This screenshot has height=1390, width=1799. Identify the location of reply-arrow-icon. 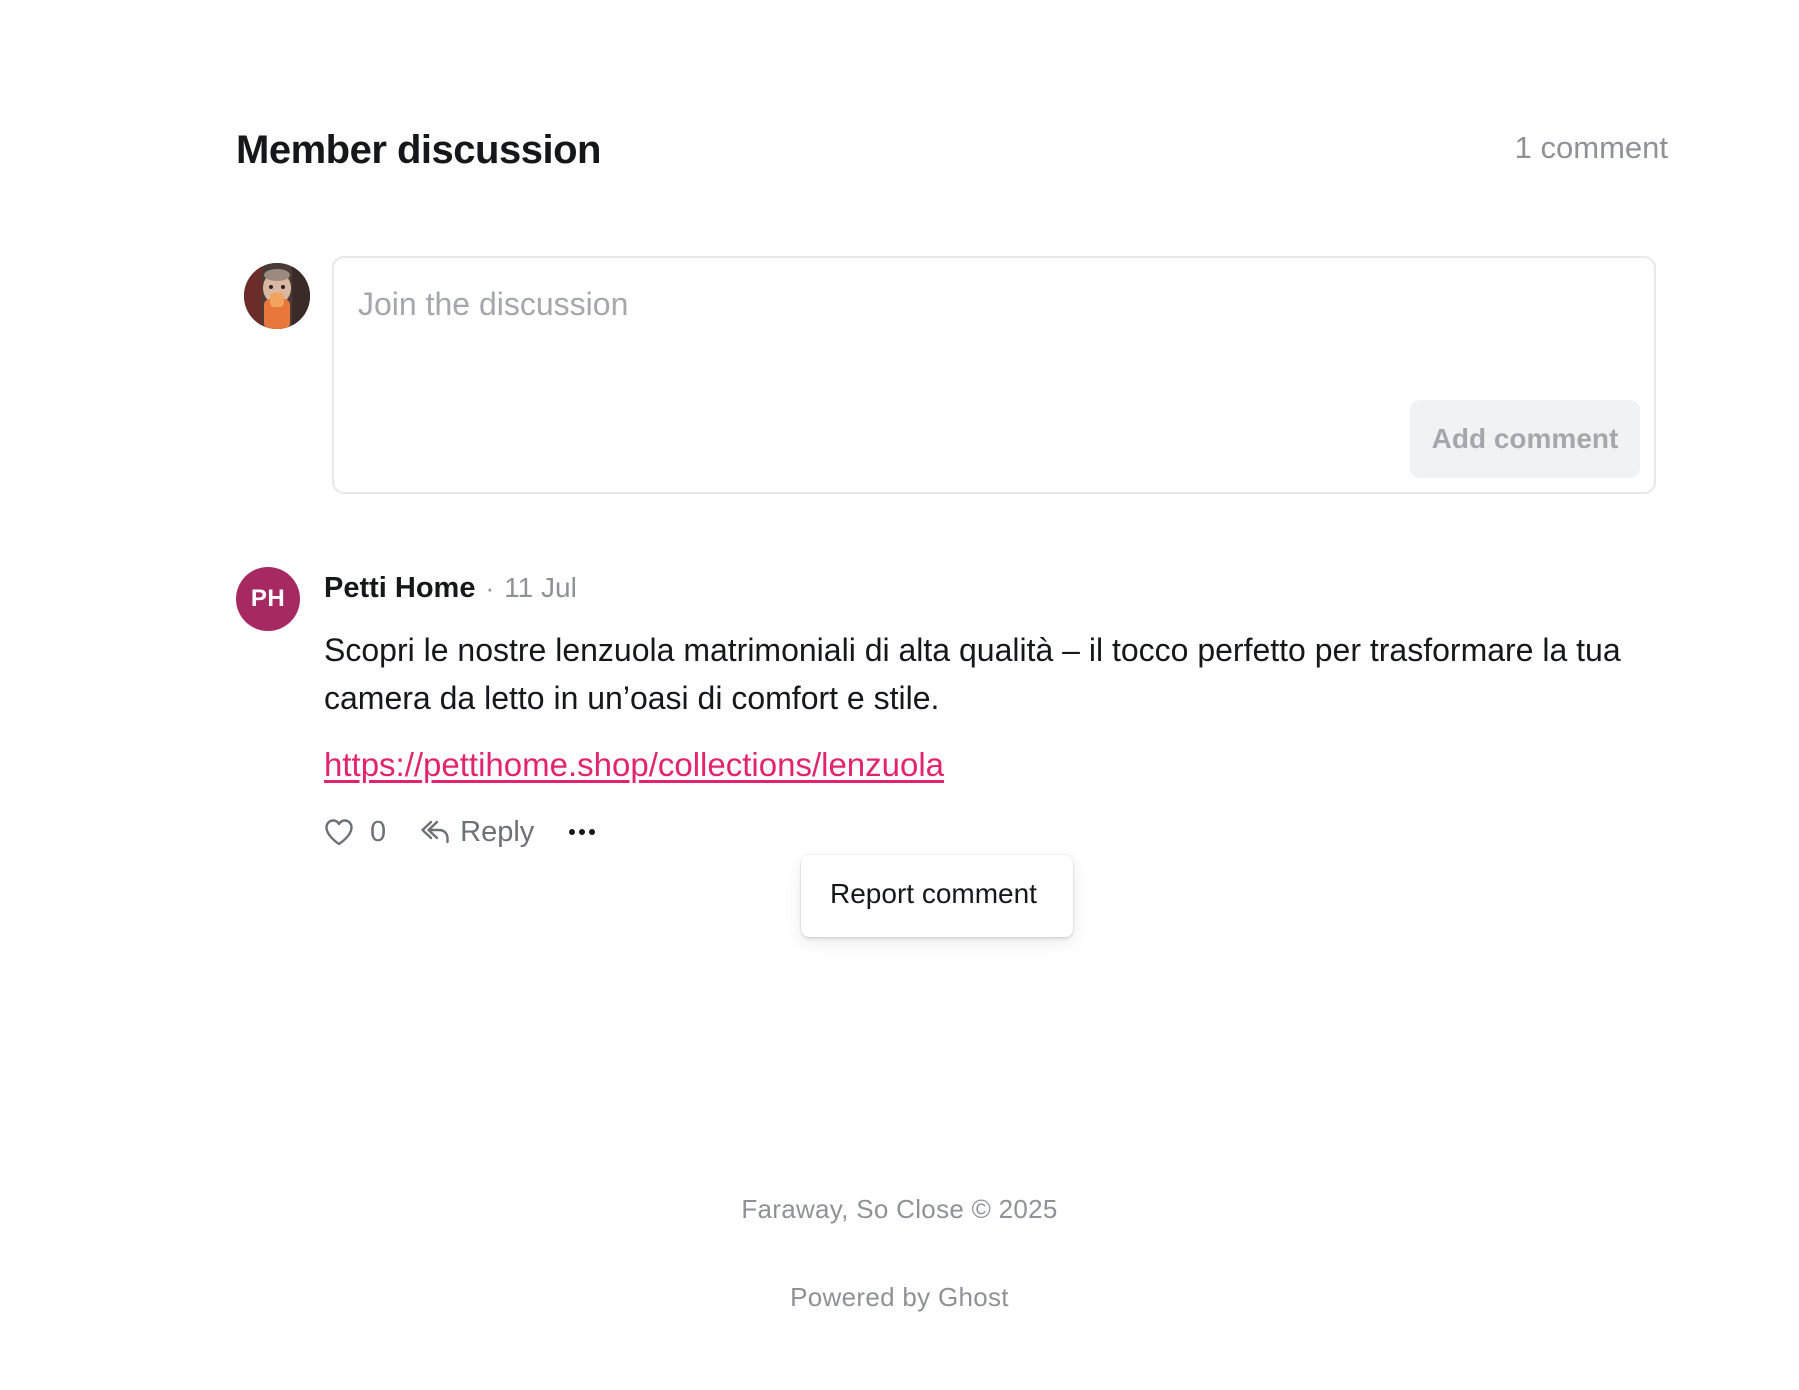
(435, 832).